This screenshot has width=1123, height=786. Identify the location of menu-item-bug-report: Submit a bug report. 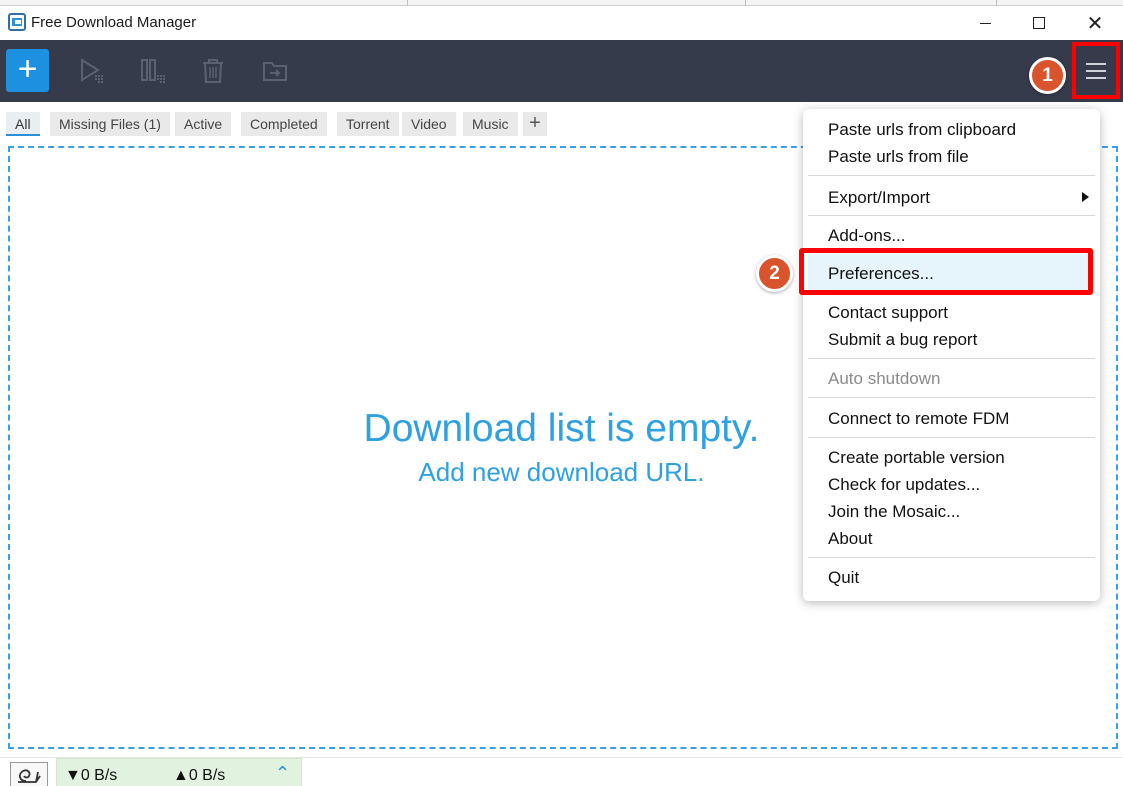
(902, 340).